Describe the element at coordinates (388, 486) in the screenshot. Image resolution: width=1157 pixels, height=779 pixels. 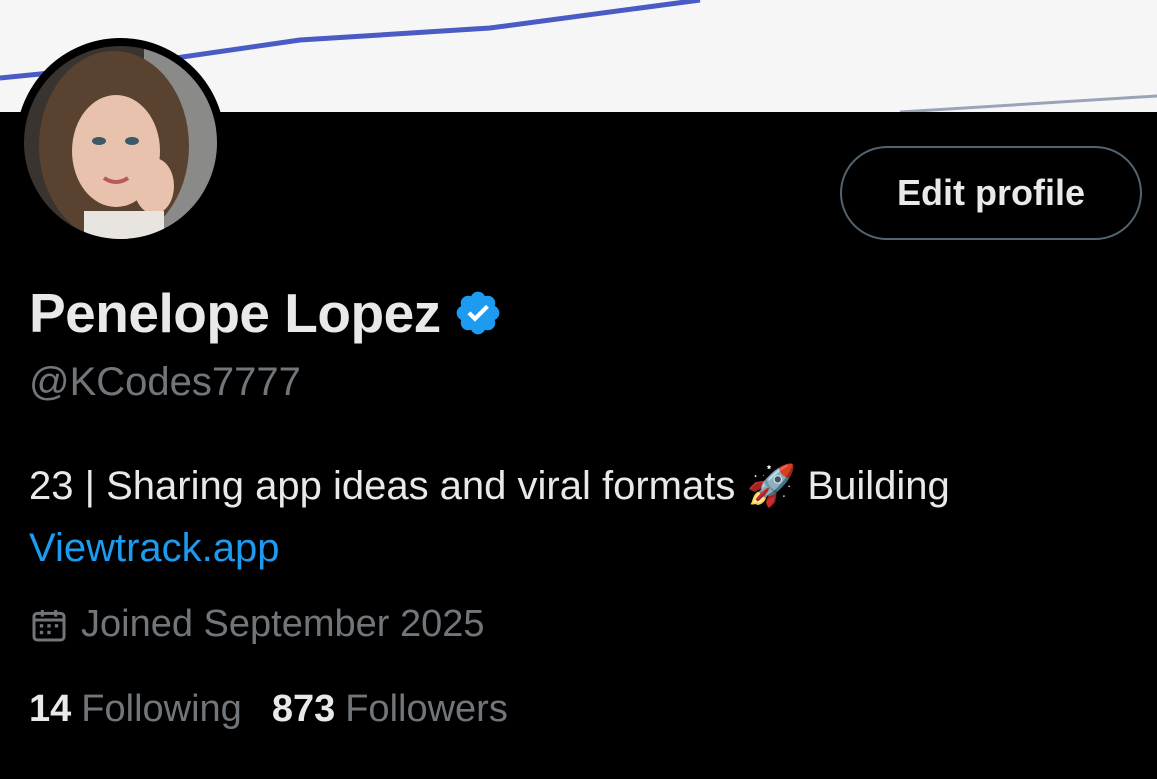
I see `bio-text: 23 | Sharing app ideas and viral formats` at that location.